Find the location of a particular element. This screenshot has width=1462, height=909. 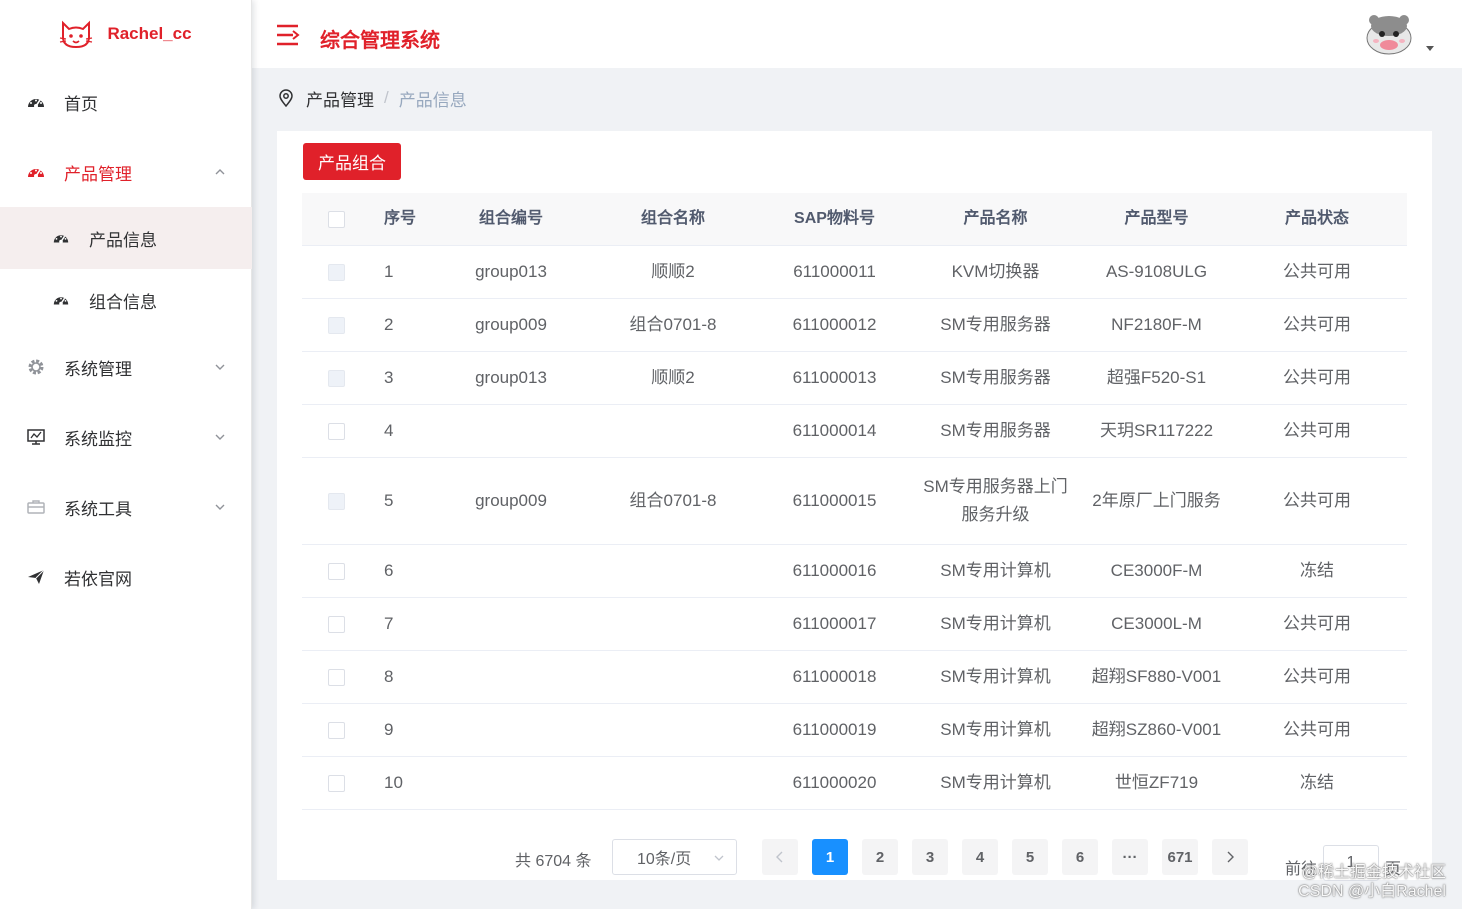

sidebar-subitem-combo-info: 组合信息 is located at coordinates (126, 300).